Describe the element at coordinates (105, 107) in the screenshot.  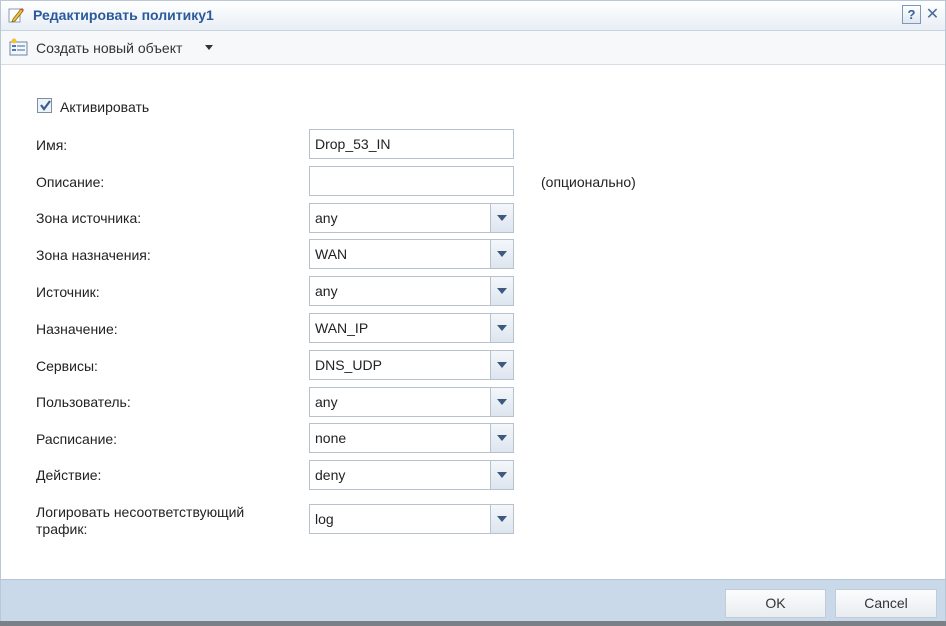
I see `activate-label: Активировать` at that location.